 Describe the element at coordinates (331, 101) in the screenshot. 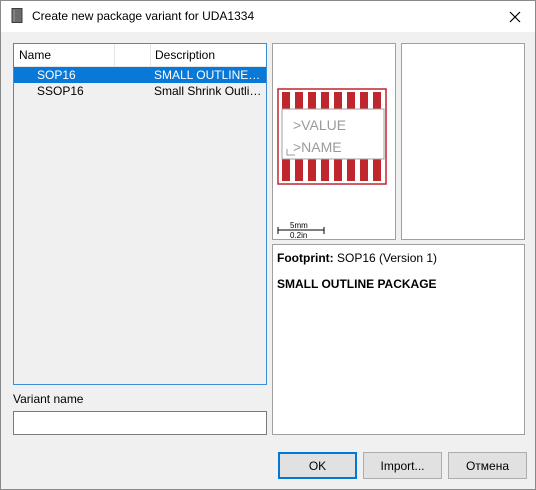

I see `footprint-pads-top` at that location.